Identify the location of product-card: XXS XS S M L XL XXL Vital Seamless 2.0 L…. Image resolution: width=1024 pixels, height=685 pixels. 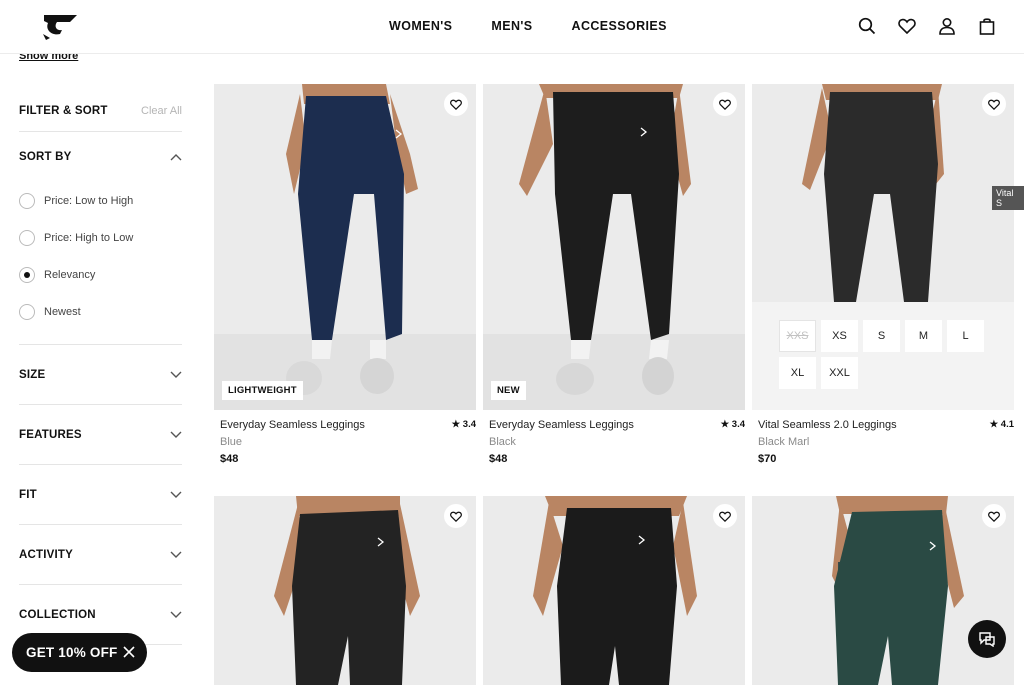
(883, 274).